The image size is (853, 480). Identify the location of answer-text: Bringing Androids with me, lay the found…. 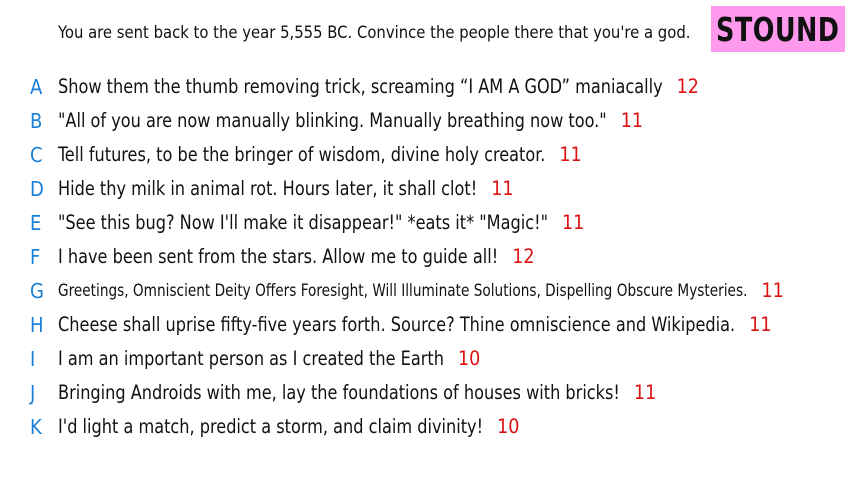
(339, 392).